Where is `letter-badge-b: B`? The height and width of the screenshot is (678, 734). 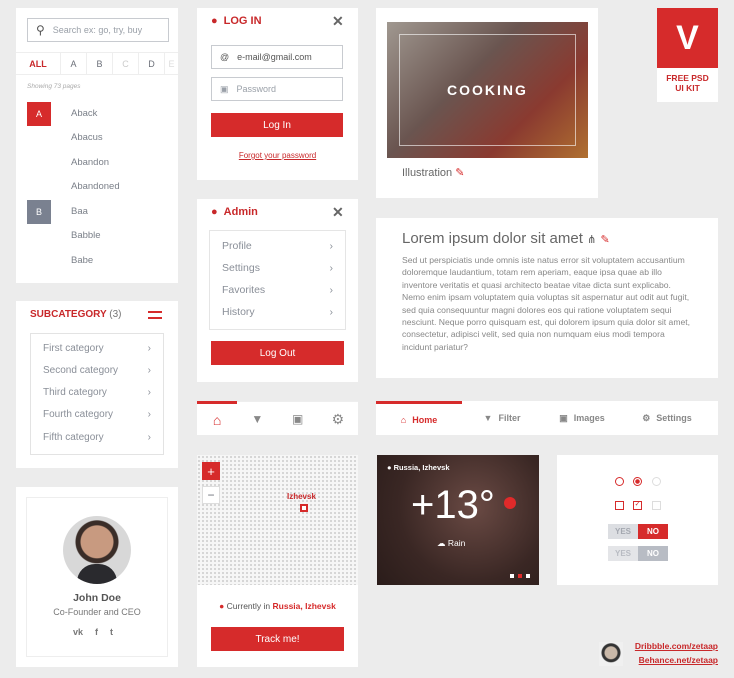
letter-badge-b: B is located at coordinates (39, 212).